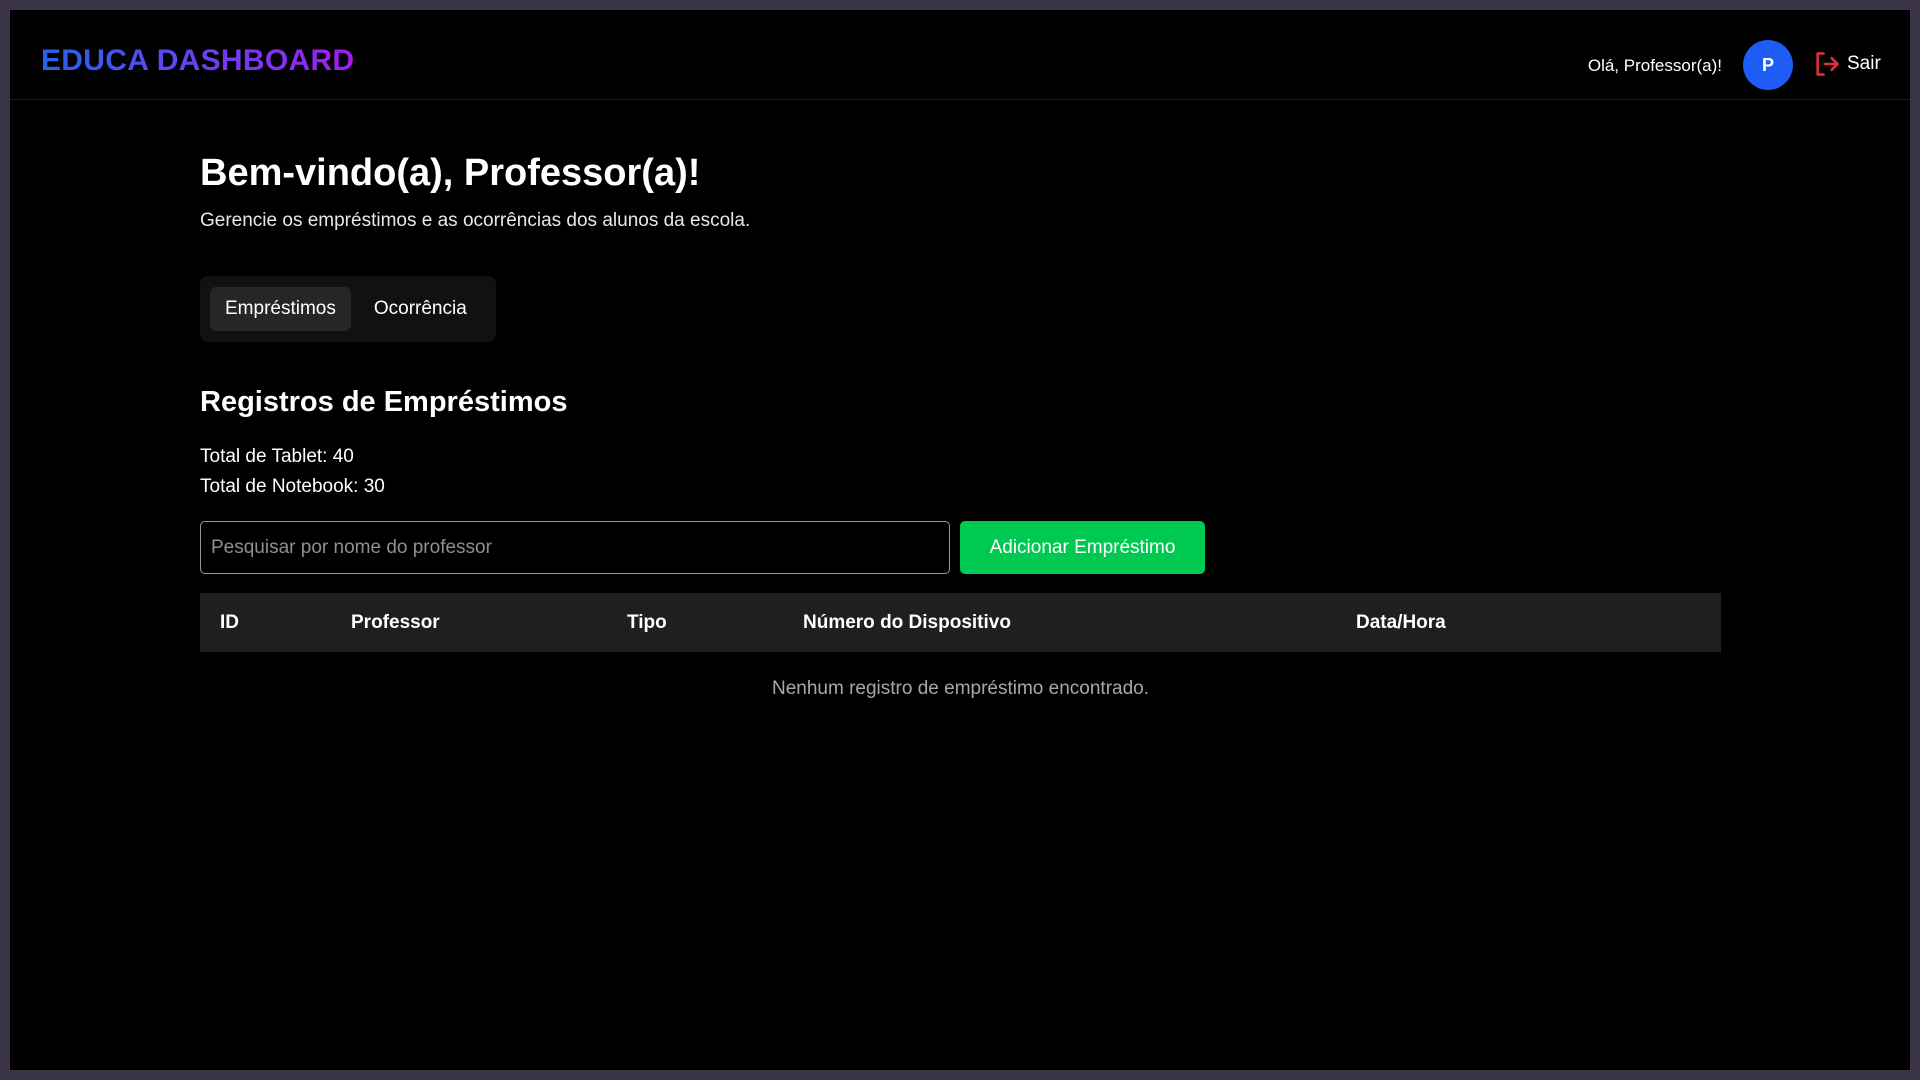 The height and width of the screenshot is (1080, 1920). I want to click on column-header-professor: Professor, so click(395, 623).